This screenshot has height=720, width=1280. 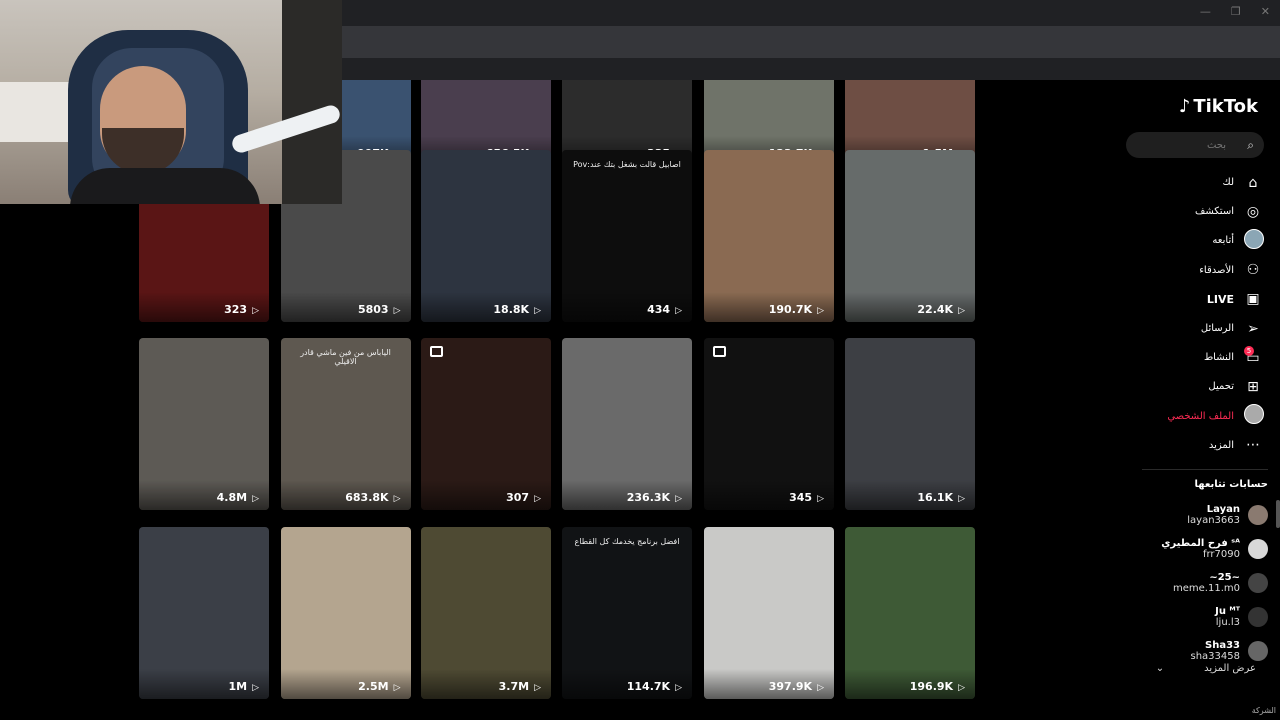 What do you see at coordinates (1253, 270) in the screenshot?
I see `friends-icon: ⚇` at bounding box center [1253, 270].